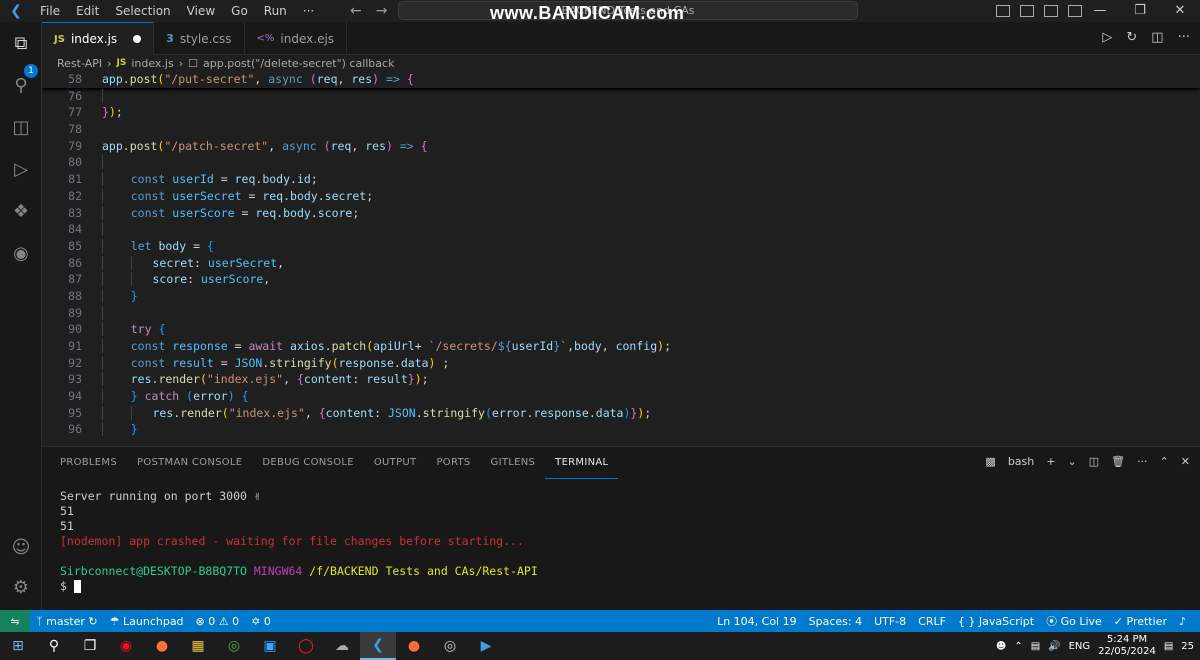 The height and width of the screenshot is (660, 1200). What do you see at coordinates (356, 11) in the screenshot?
I see `back-arrow-icon: ←` at bounding box center [356, 11].